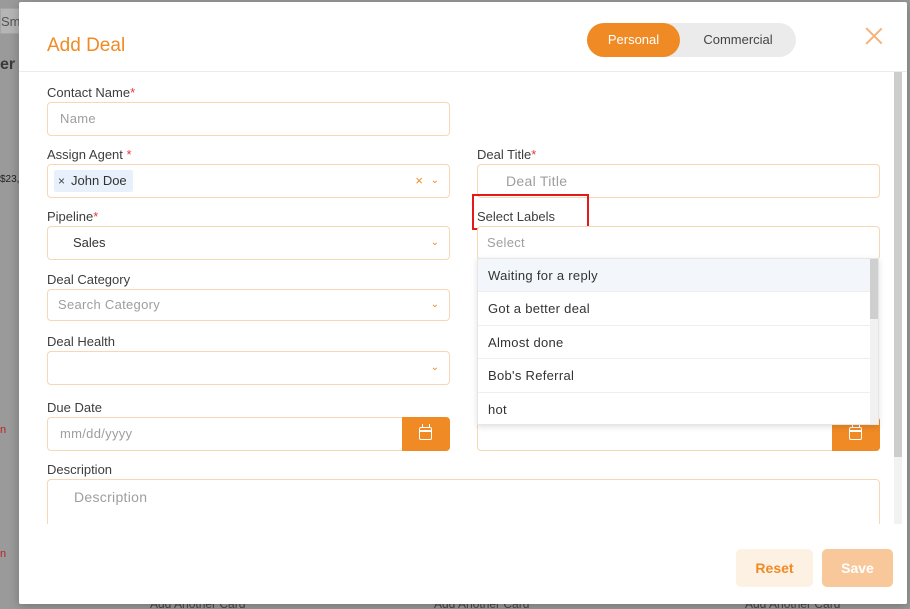 Image resolution: width=910 pixels, height=609 pixels. What do you see at coordinates (73, 216) in the screenshot?
I see `pipeline-label: Pipeline*` at bounding box center [73, 216].